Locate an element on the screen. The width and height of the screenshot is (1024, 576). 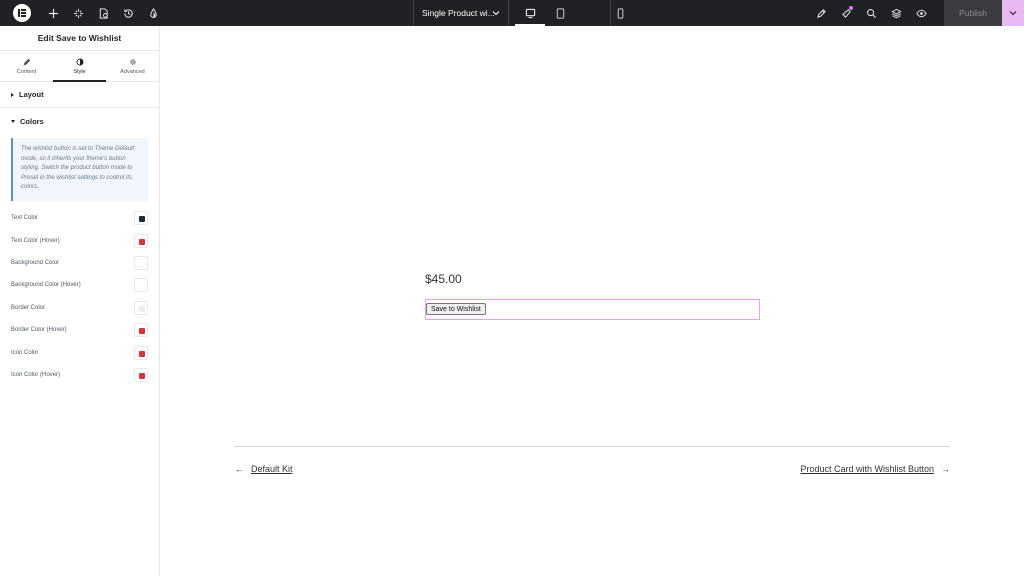
post-nav-divider is located at coordinates (592, 446).